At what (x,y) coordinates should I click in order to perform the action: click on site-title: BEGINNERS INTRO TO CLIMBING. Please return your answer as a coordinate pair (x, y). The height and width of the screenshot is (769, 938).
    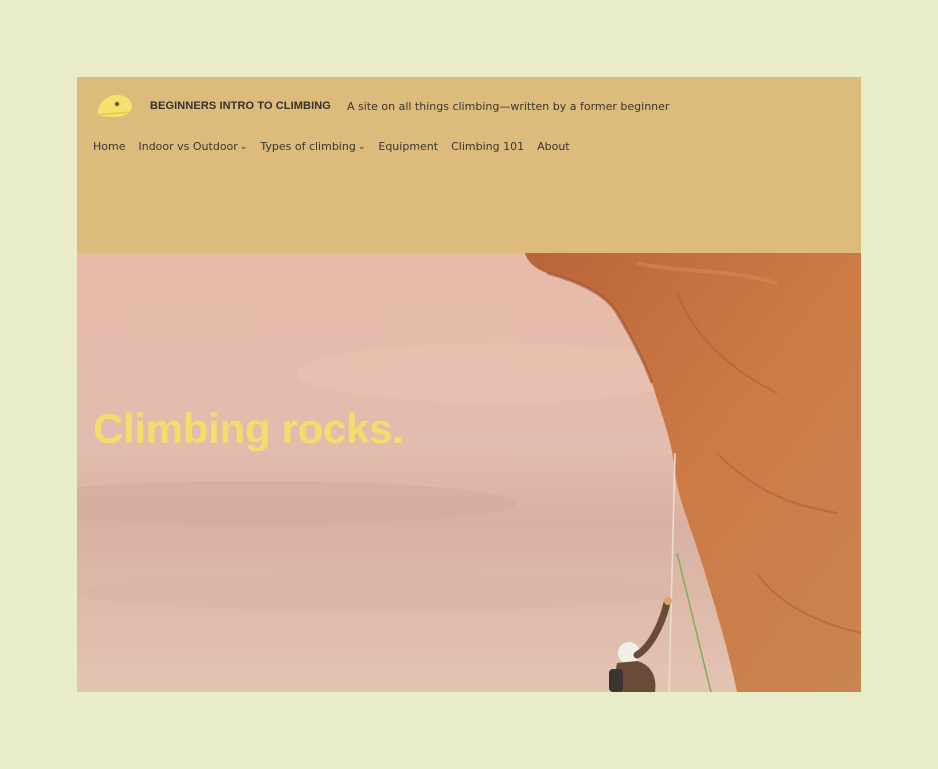
    Looking at the image, I should click on (240, 106).